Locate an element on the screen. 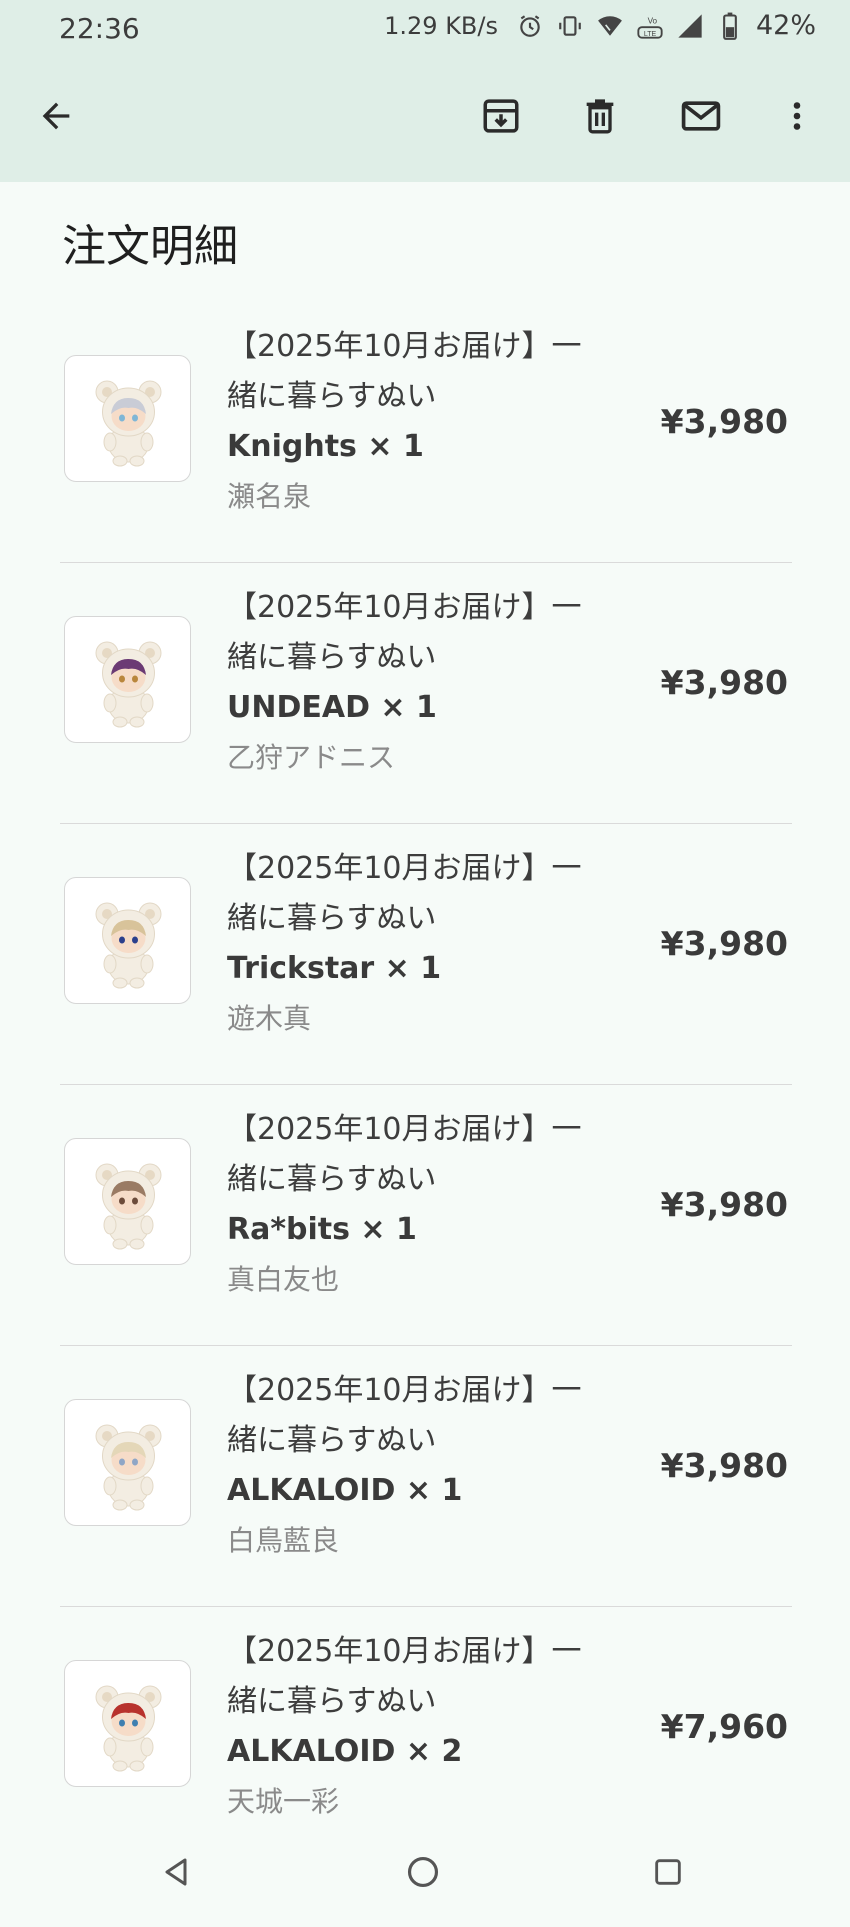  item-price: ¥7,960 is located at coordinates (724, 1726).